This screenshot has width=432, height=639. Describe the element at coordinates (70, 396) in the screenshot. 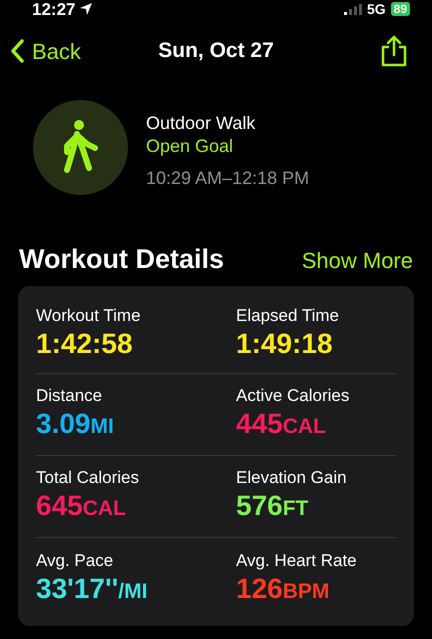

I see `metric-label: Distance` at that location.